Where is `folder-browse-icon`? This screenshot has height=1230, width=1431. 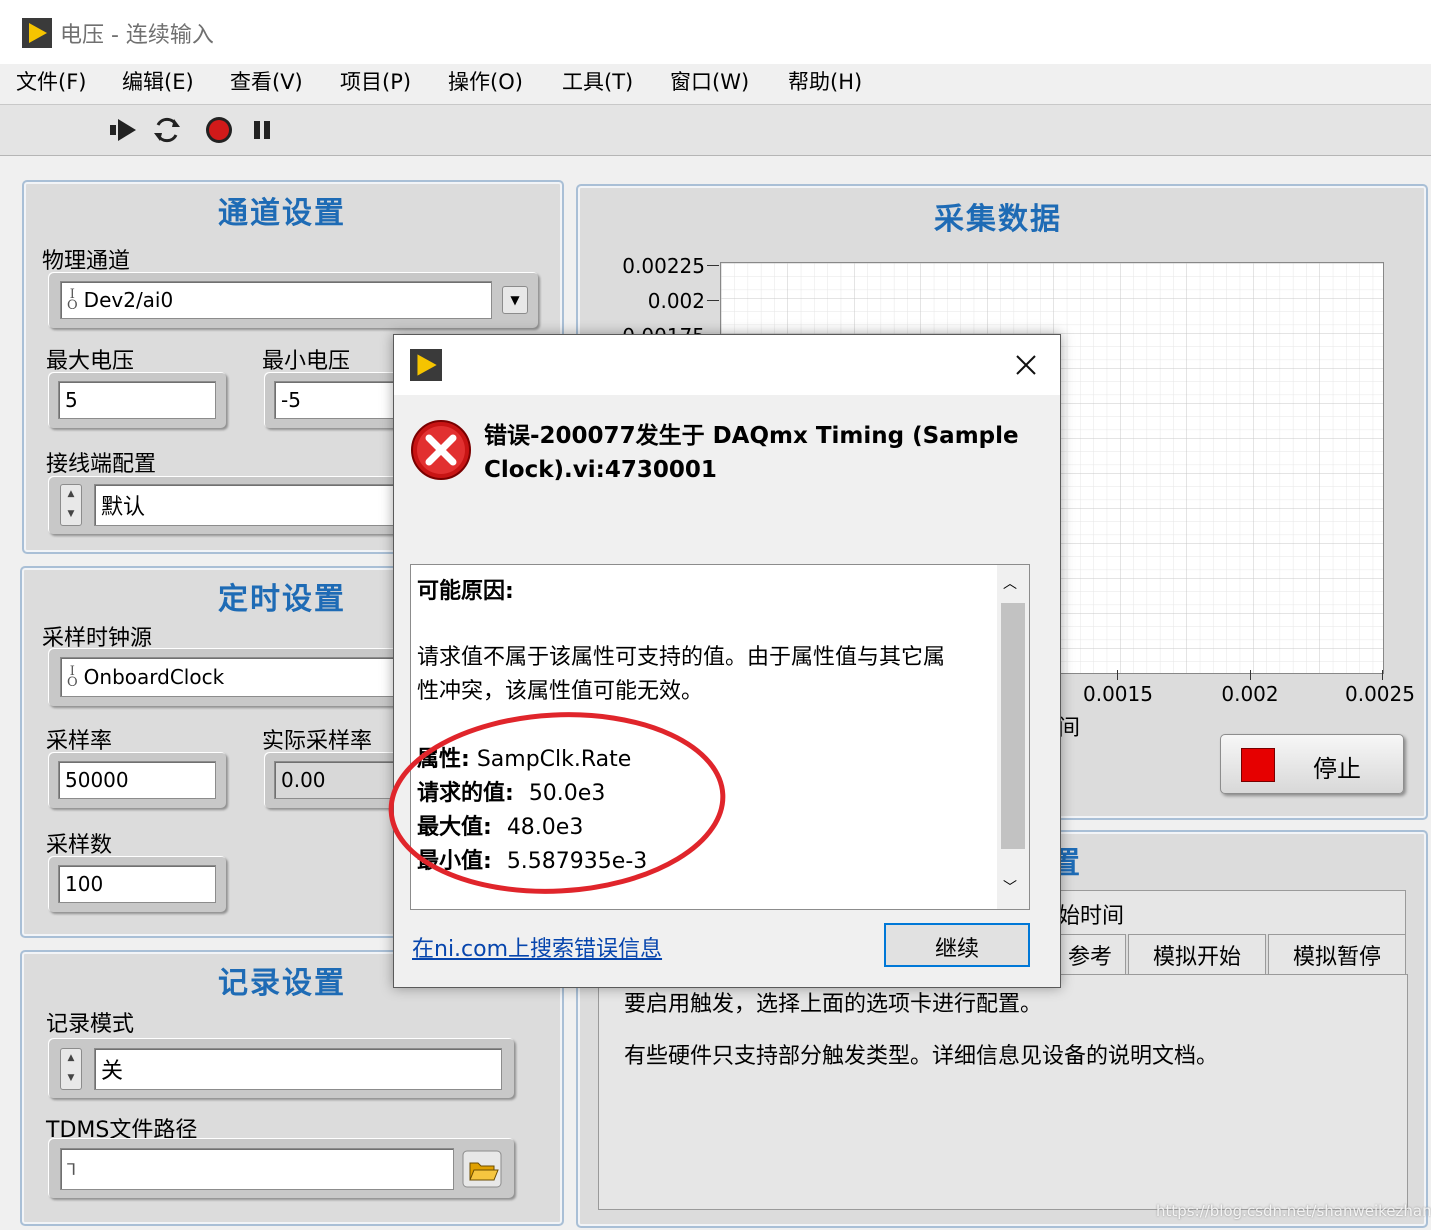 folder-browse-icon is located at coordinates (482, 1169).